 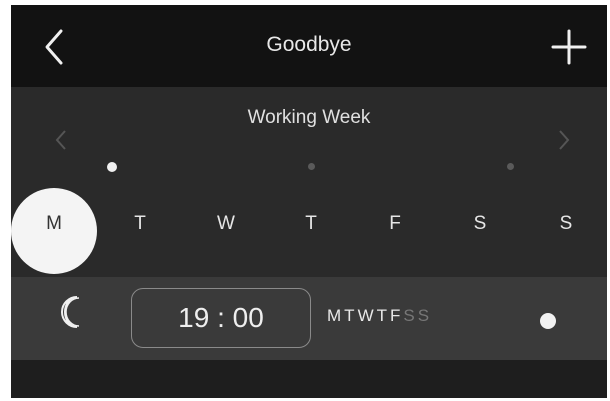 What do you see at coordinates (112, 167) in the screenshot?
I see `page-indicator-dot-active` at bounding box center [112, 167].